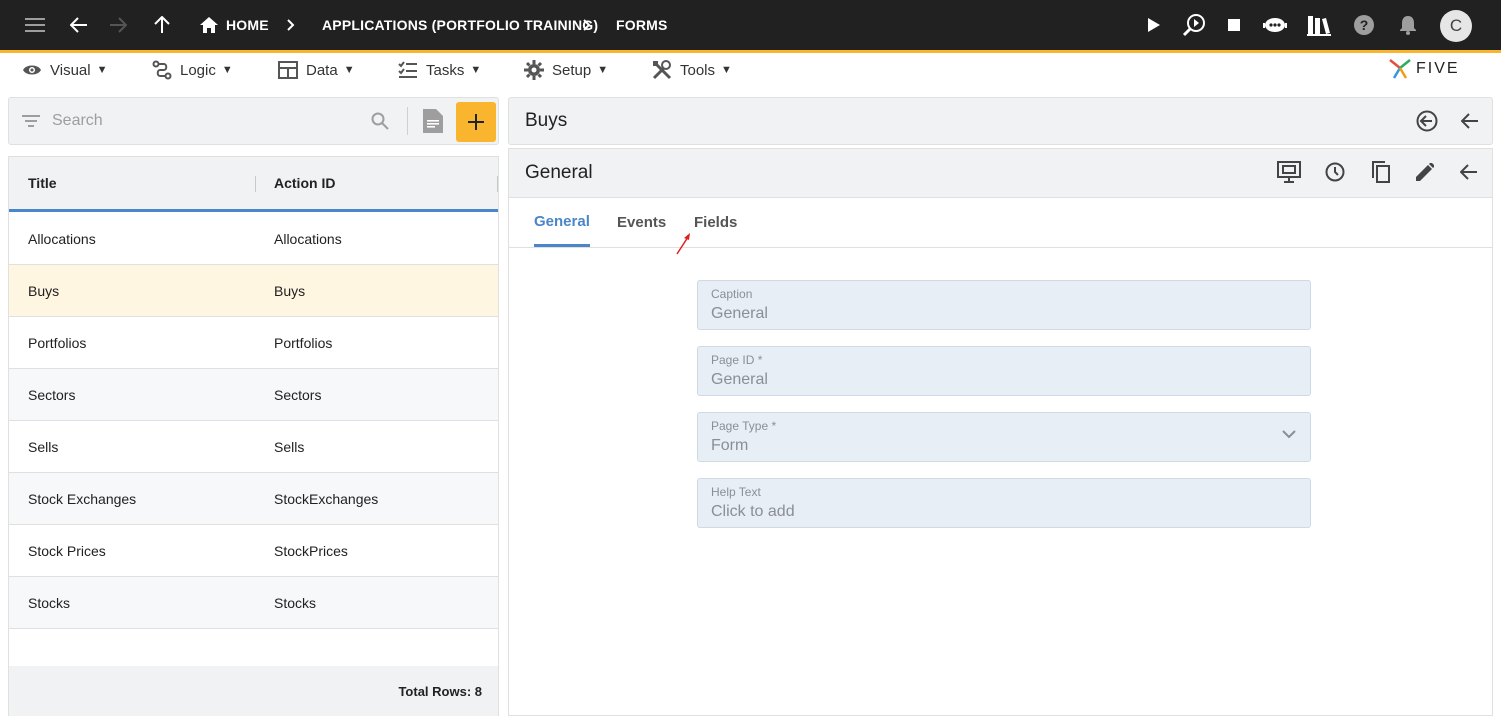 Image resolution: width=1501 pixels, height=716 pixels. I want to click on help-text-field: Help Text Click to add, so click(1004, 503).